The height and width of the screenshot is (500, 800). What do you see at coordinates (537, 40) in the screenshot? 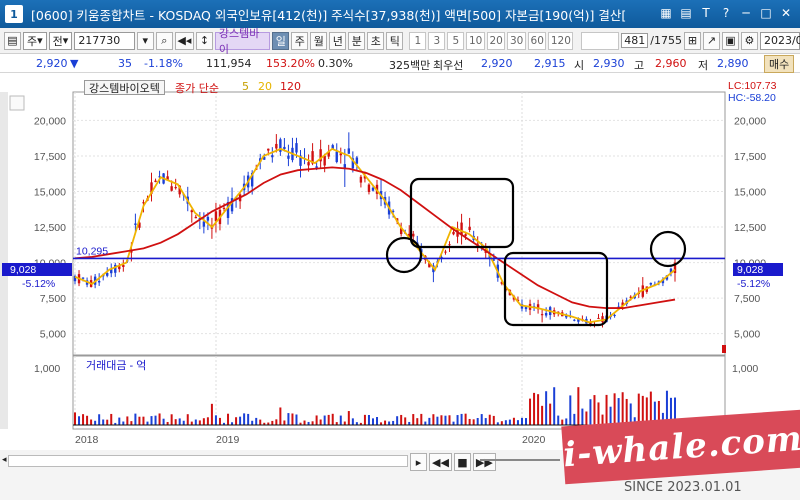
I see `interval-60: 60` at bounding box center [537, 40].